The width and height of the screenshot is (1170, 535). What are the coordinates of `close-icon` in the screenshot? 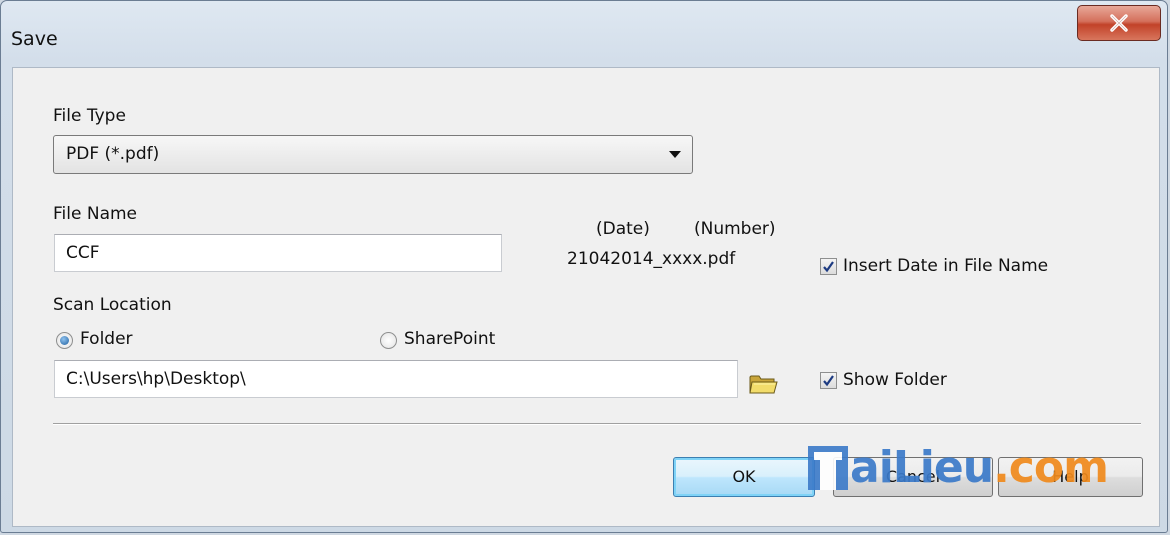 It's located at (1119, 23).